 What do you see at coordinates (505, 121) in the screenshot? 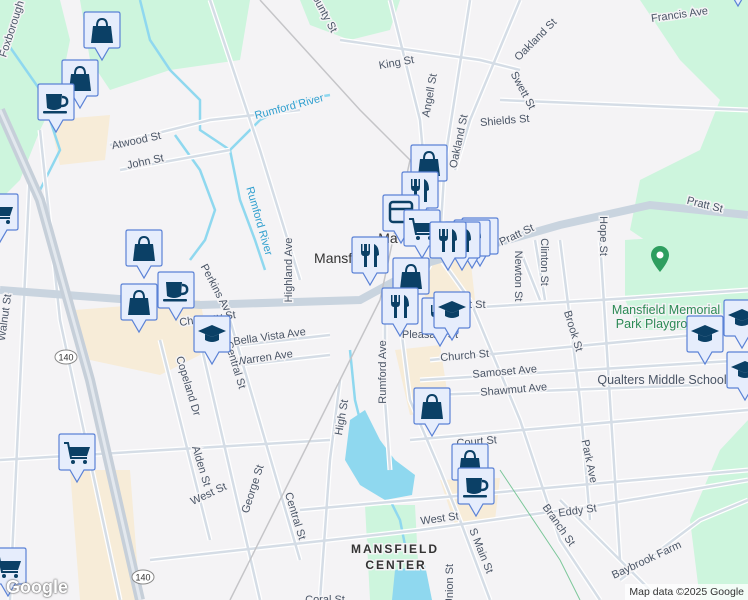
I see `map-label: Shields St` at bounding box center [505, 121].